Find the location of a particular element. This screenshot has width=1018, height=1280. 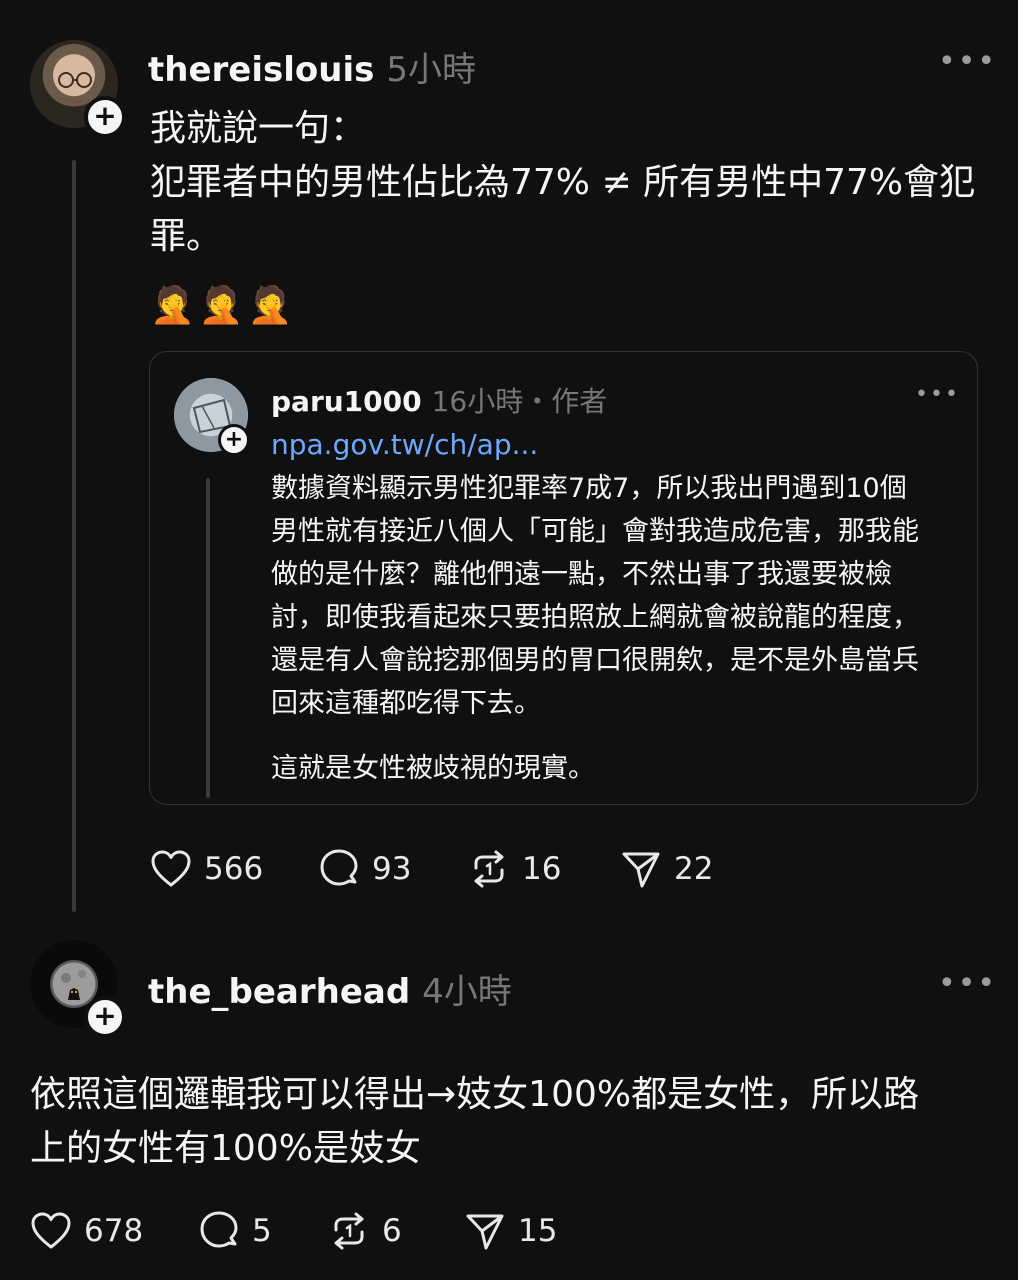

repost-button: 6 is located at coordinates (396, 1231).